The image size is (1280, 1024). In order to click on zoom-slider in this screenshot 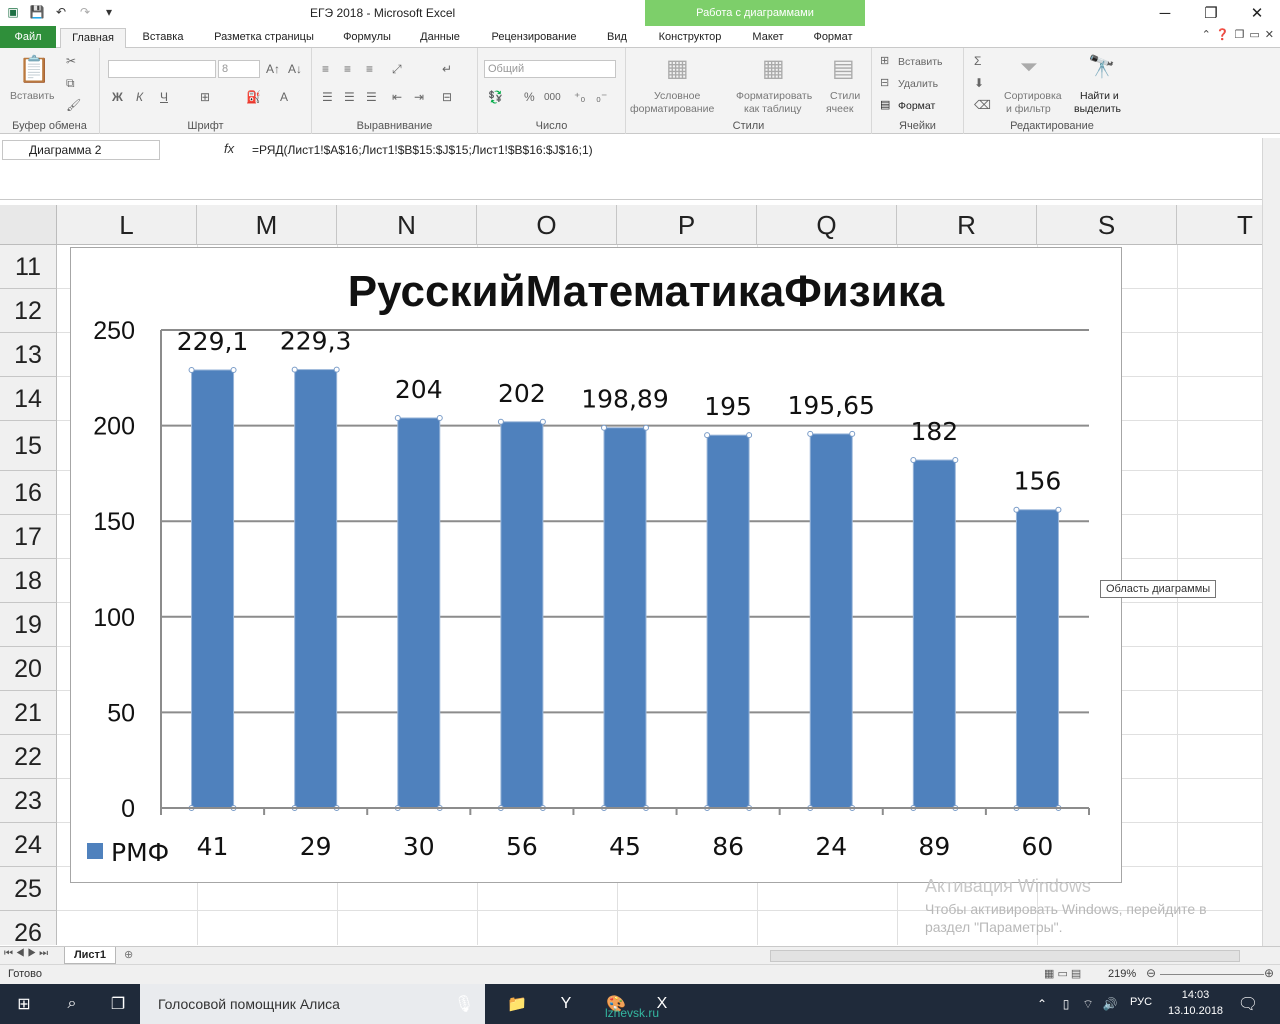, I will do `click(1212, 974)`.